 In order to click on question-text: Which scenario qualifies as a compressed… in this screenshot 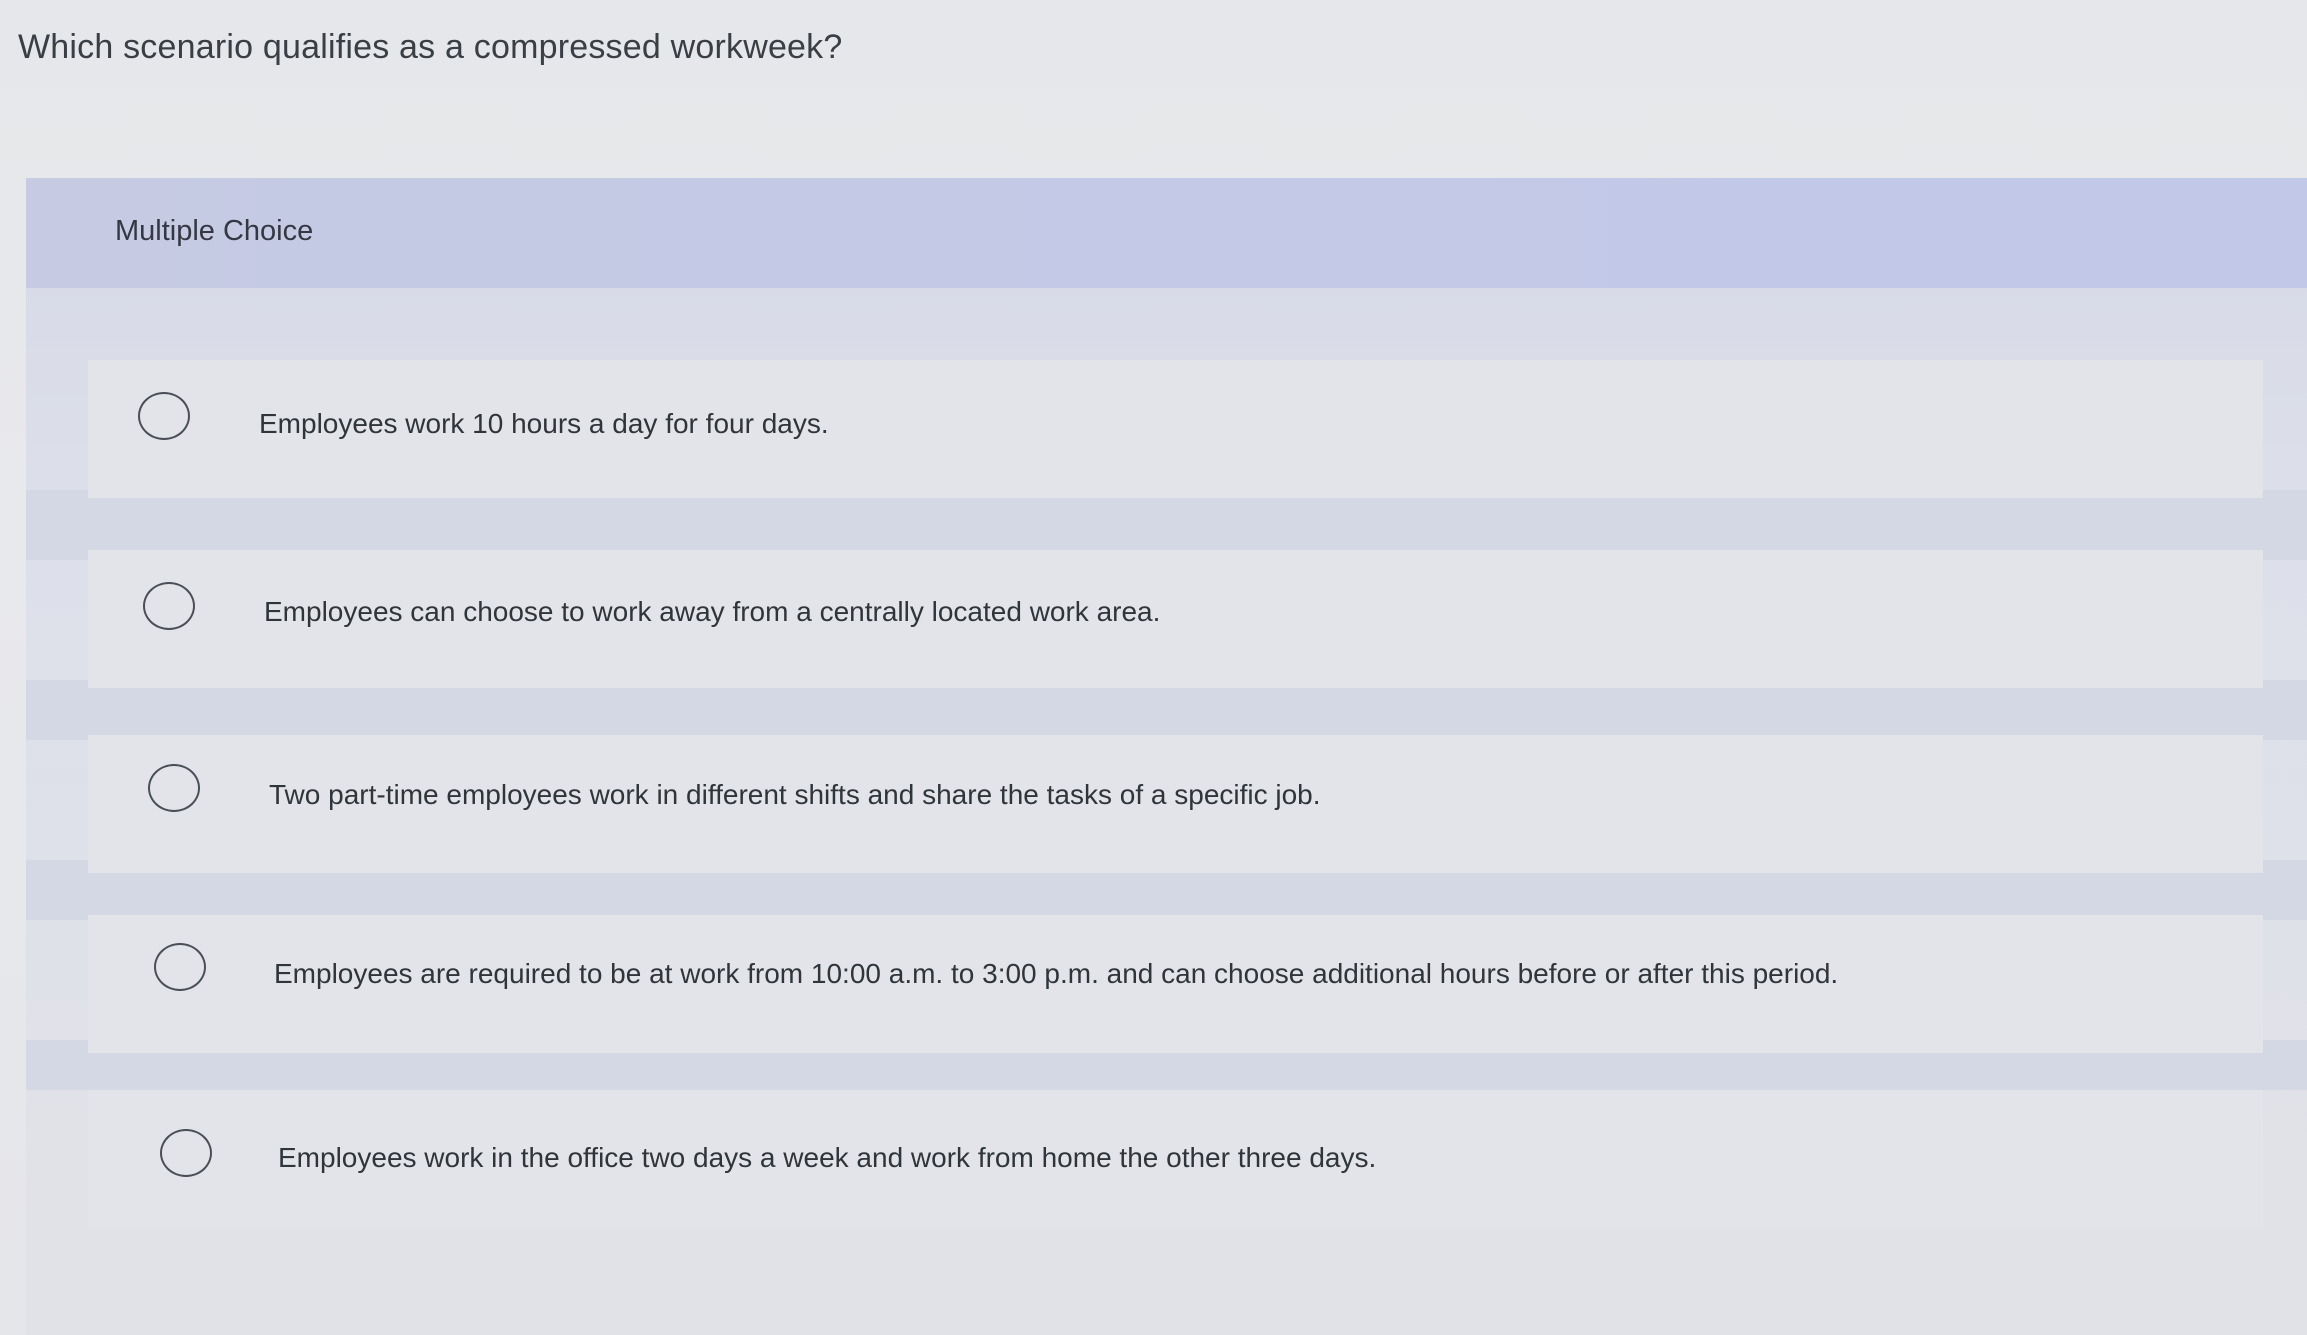, I will do `click(430, 47)`.